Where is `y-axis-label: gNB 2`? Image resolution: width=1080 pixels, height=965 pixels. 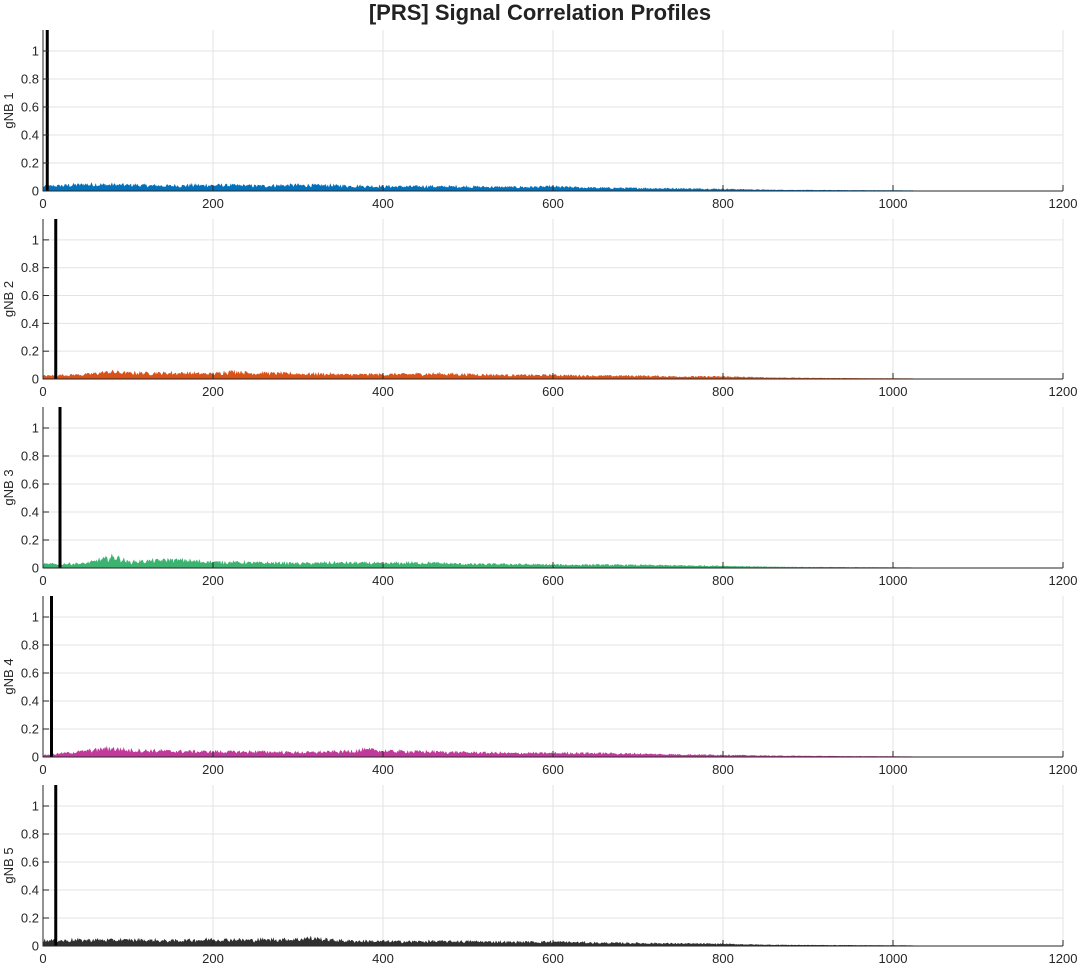
y-axis-label: gNB 2 is located at coordinates (8, 299).